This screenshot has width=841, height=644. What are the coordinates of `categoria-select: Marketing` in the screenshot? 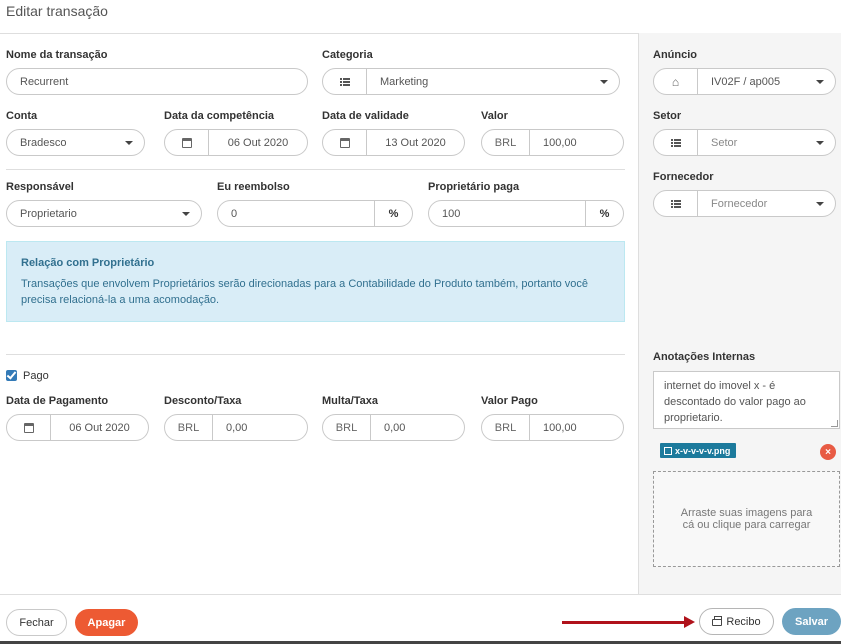 It's located at (471, 81).